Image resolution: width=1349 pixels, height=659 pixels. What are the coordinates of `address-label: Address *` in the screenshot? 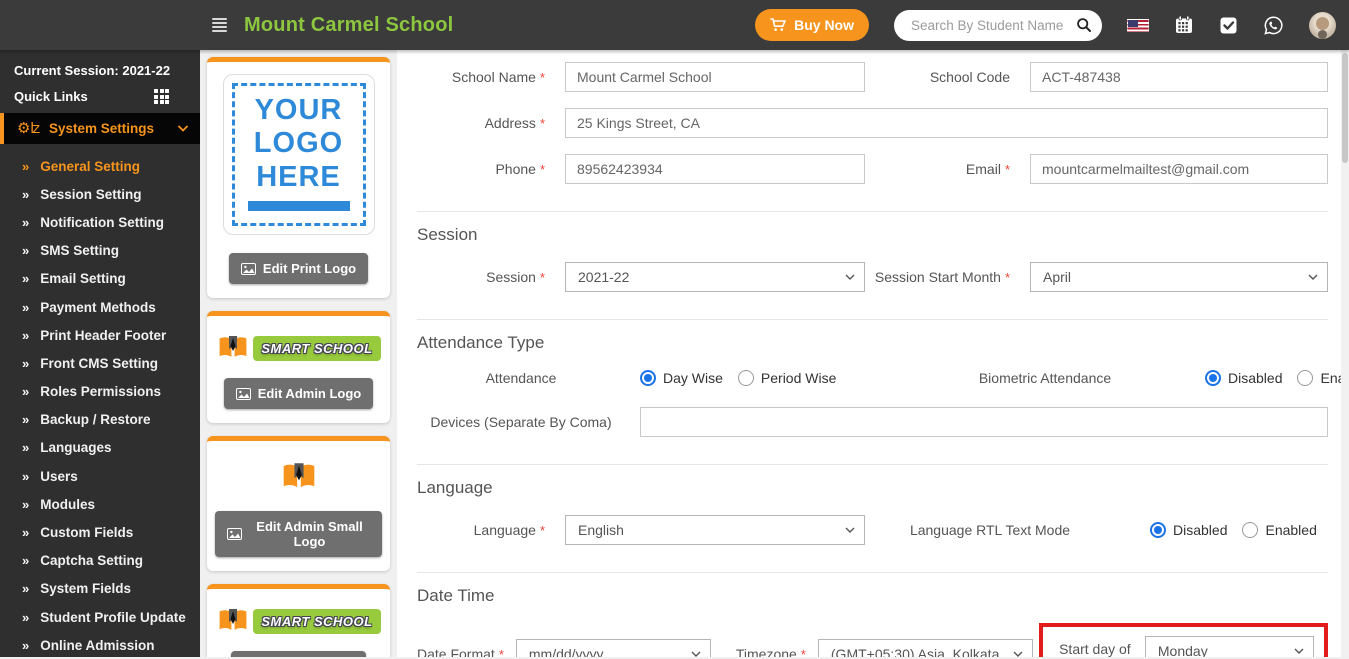 It's located at (514, 123).